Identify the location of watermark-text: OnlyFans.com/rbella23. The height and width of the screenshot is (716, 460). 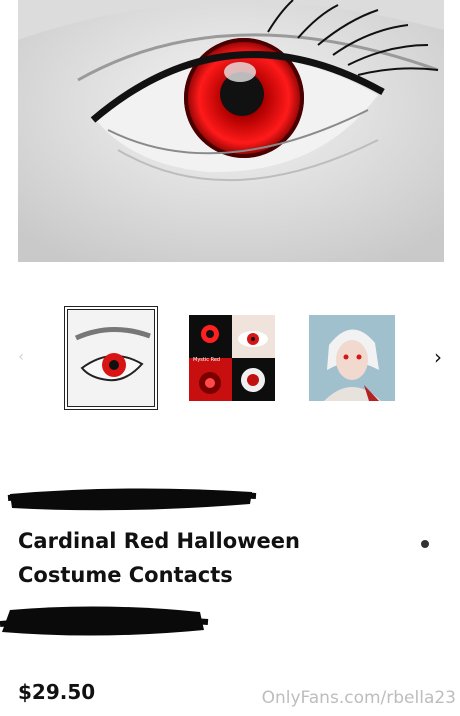
(358, 698).